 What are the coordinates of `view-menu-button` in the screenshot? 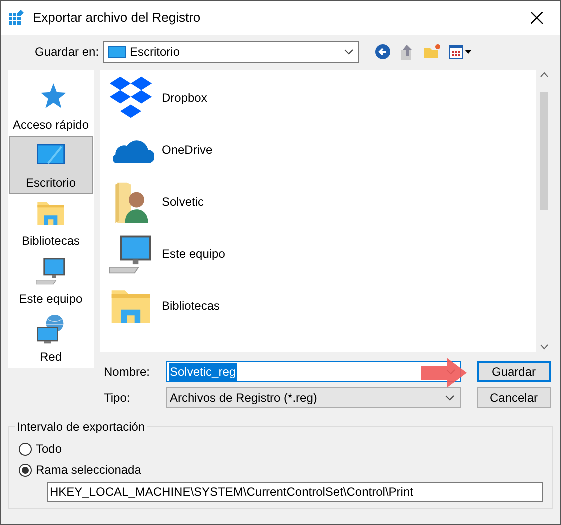 It's located at (460, 52).